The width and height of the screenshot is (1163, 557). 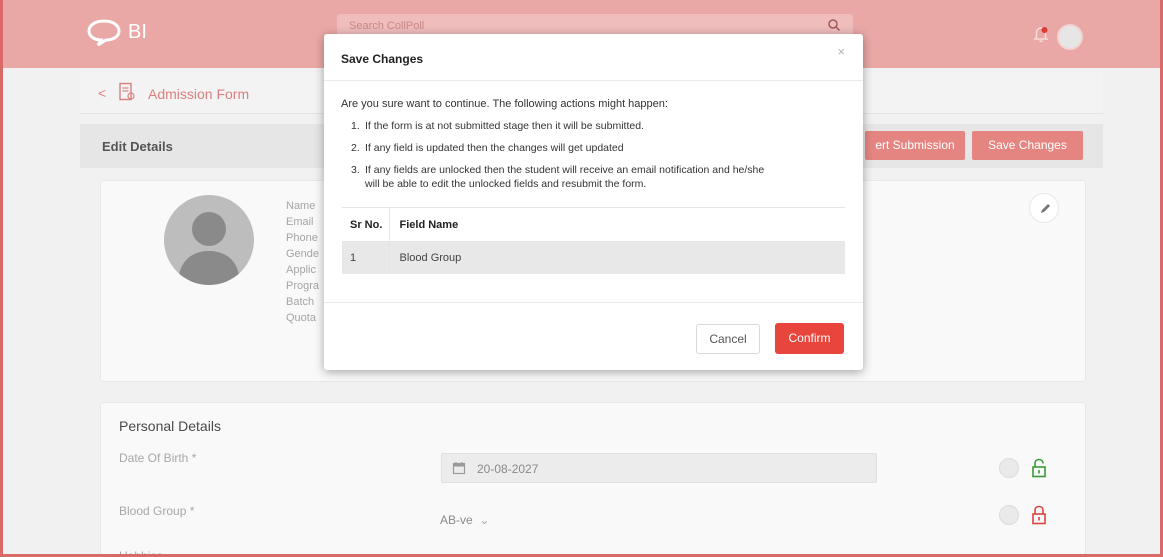 What do you see at coordinates (355, 148) in the screenshot?
I see `point-number: 2.` at bounding box center [355, 148].